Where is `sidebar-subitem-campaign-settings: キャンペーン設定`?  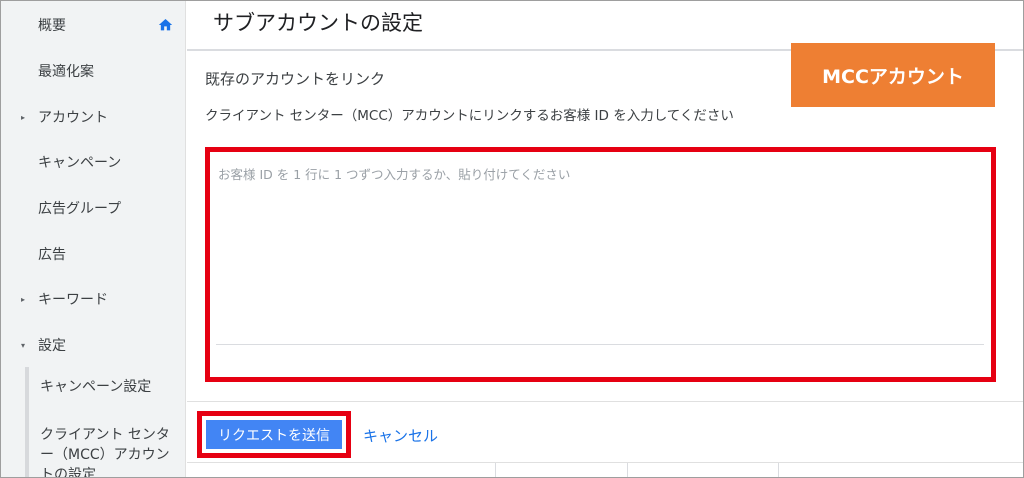 sidebar-subitem-campaign-settings: キャンペーン設定 is located at coordinates (93, 392).